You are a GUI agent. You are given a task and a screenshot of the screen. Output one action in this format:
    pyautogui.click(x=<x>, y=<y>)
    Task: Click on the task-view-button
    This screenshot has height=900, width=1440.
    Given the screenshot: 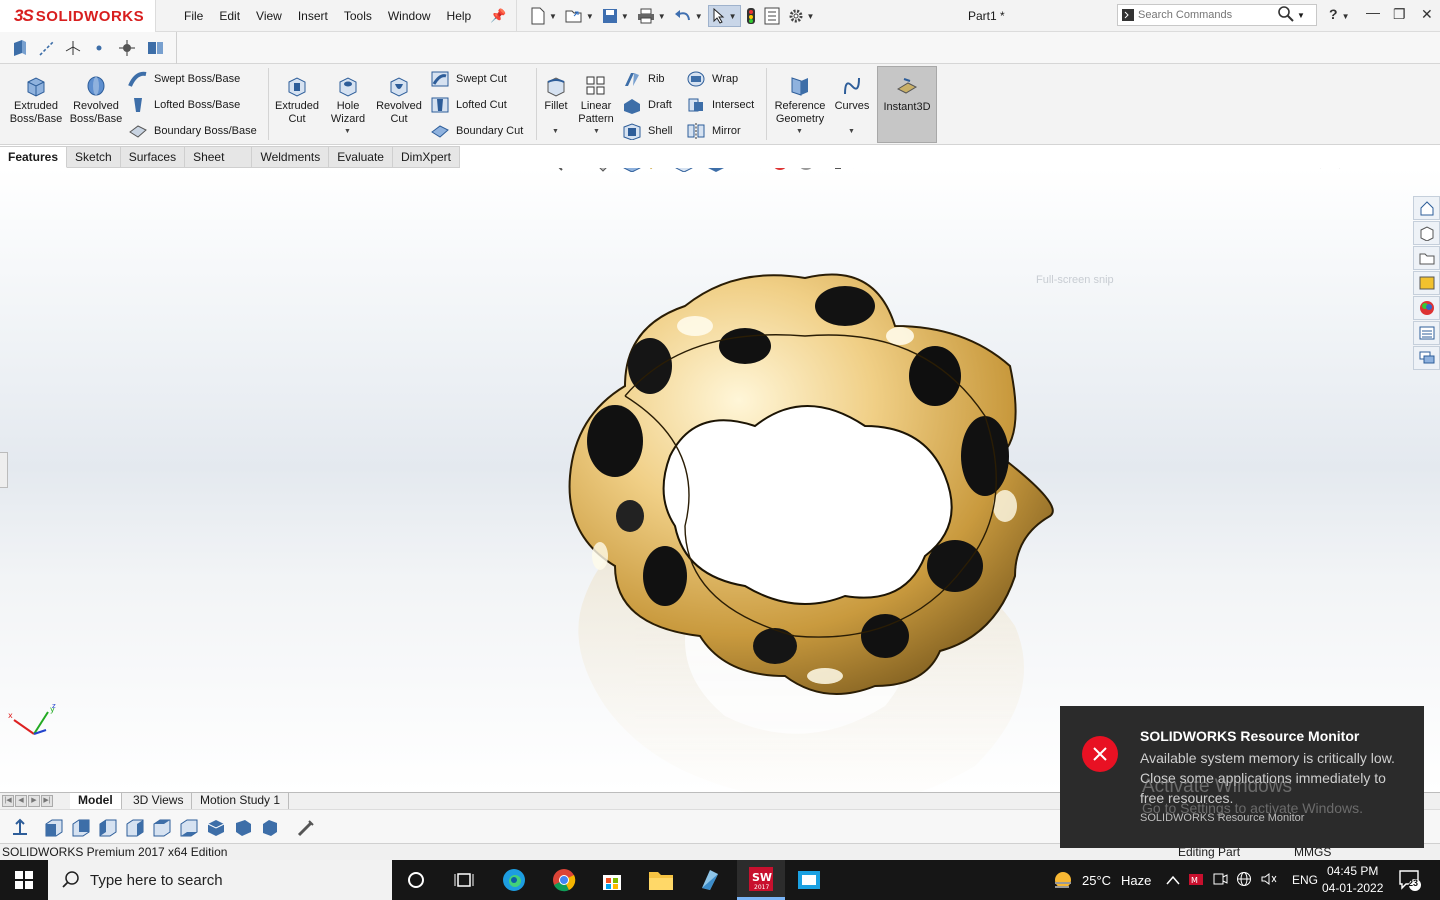 What is the action you would take?
    pyautogui.click(x=464, y=880)
    